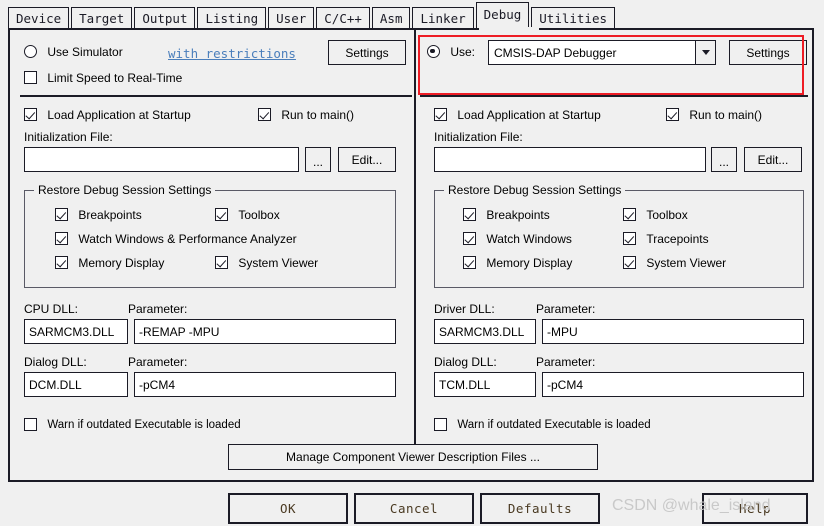 The width and height of the screenshot is (824, 526). Describe the element at coordinates (110, 214) in the screenshot. I see `left-restore-breakpoints-label: Breakpoints` at that location.